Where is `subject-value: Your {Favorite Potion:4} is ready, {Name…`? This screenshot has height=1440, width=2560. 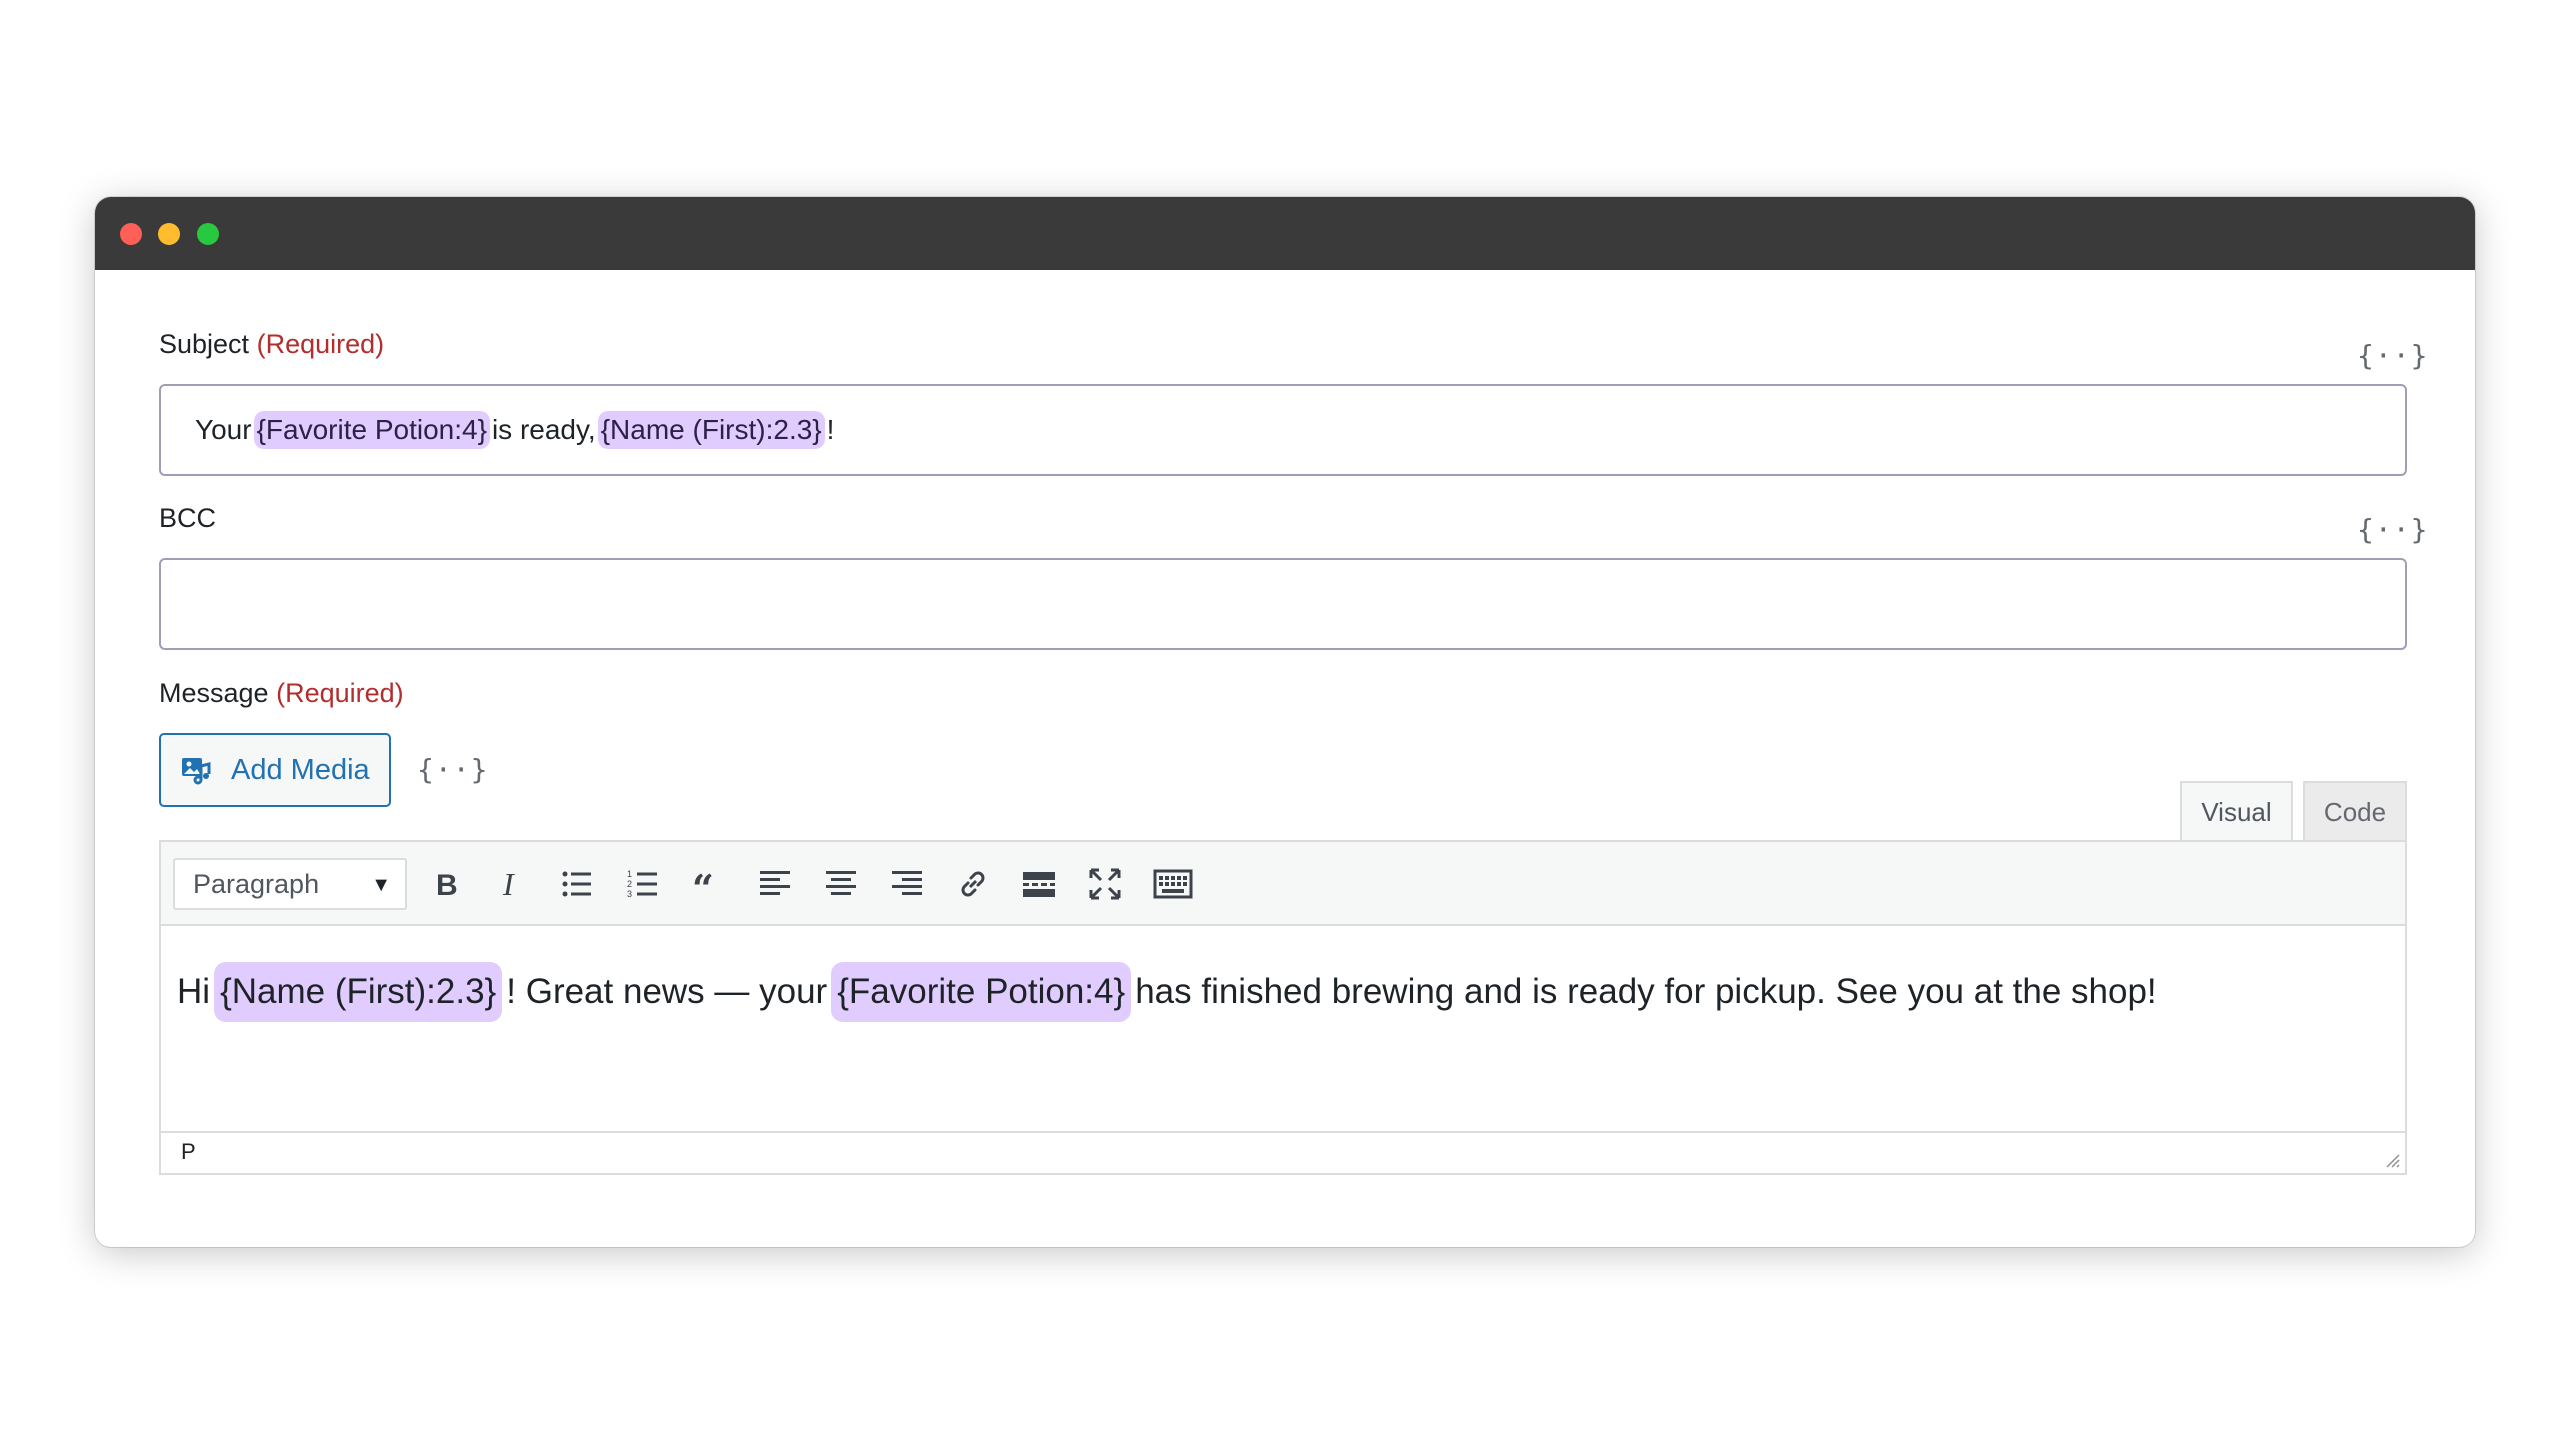
subject-value: Your {Favorite Potion:4} is ready, {Name… is located at coordinates (514, 430).